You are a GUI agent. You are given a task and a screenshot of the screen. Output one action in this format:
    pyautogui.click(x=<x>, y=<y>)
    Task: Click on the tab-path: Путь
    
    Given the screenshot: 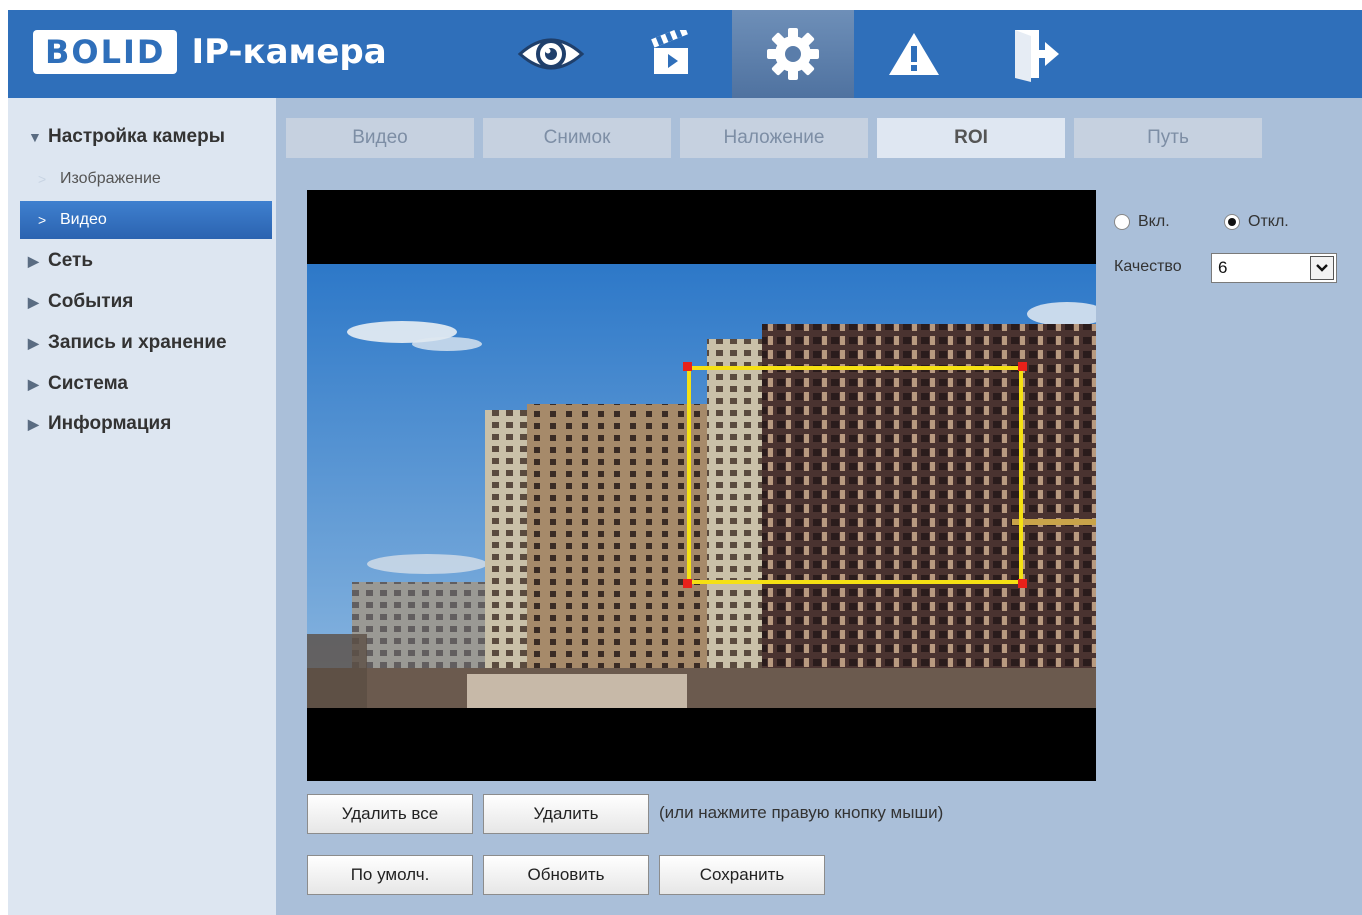 What is the action you would take?
    pyautogui.click(x=1168, y=138)
    